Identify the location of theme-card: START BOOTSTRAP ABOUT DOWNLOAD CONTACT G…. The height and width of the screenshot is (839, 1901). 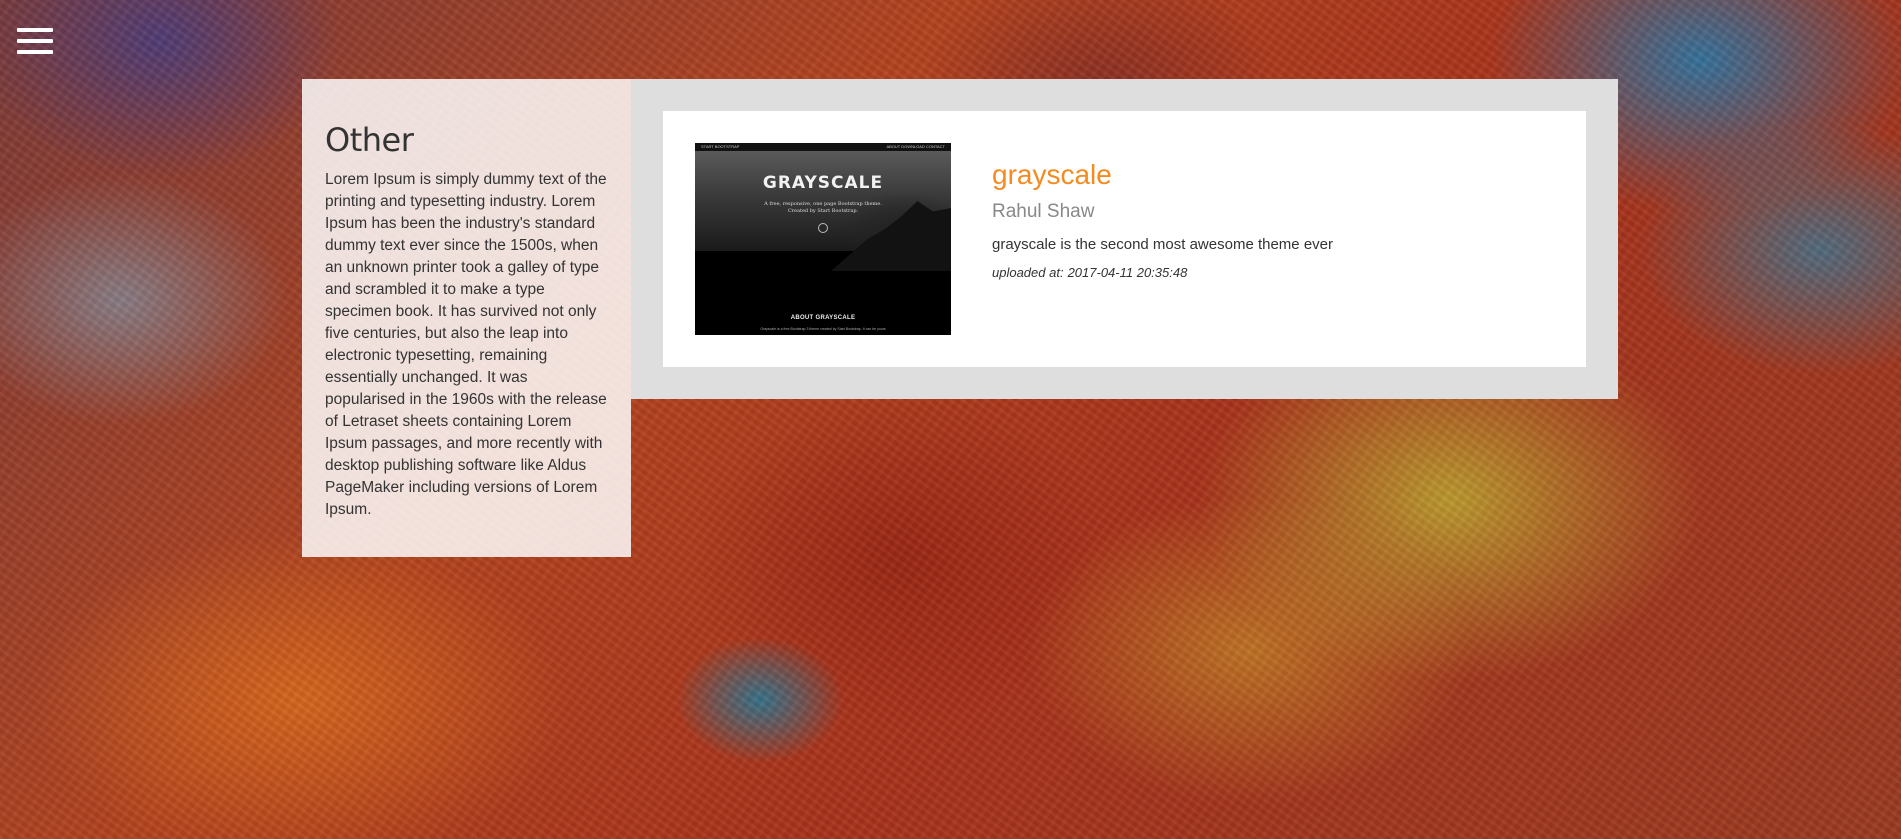
(1124, 239).